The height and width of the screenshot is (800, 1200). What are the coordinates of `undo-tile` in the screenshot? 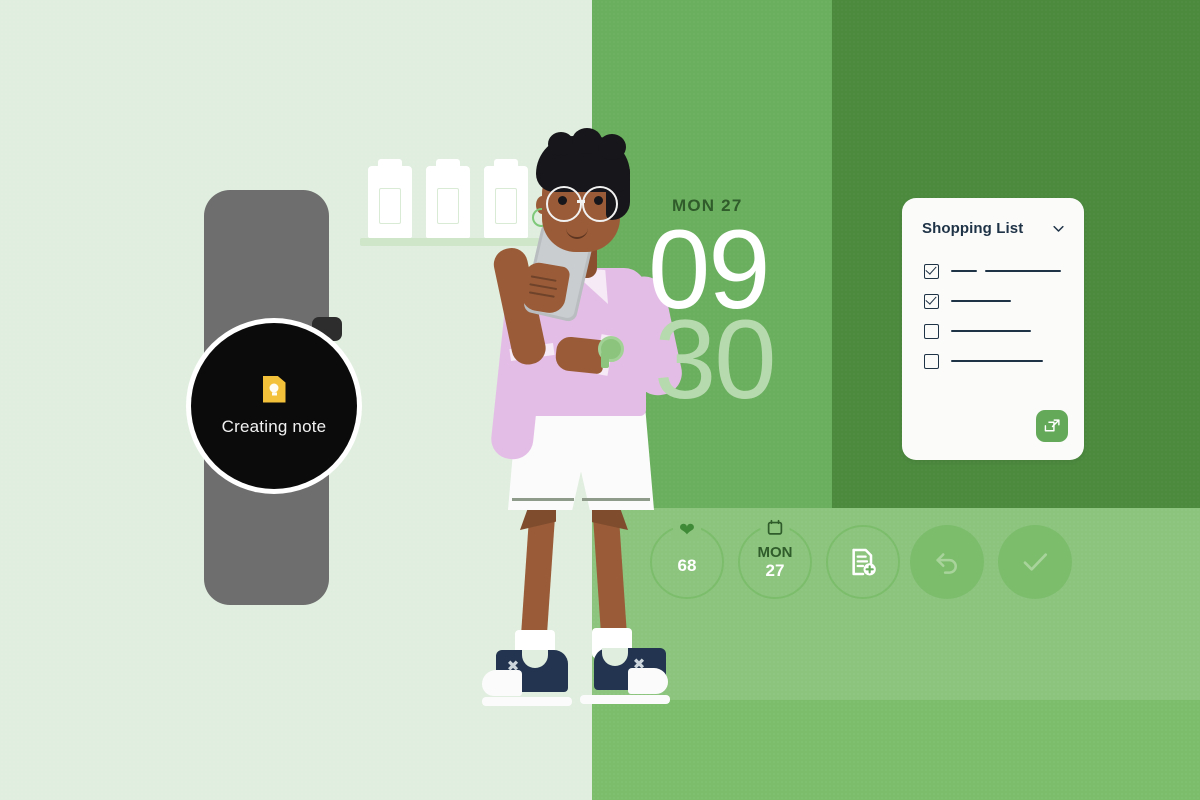 It's located at (947, 562).